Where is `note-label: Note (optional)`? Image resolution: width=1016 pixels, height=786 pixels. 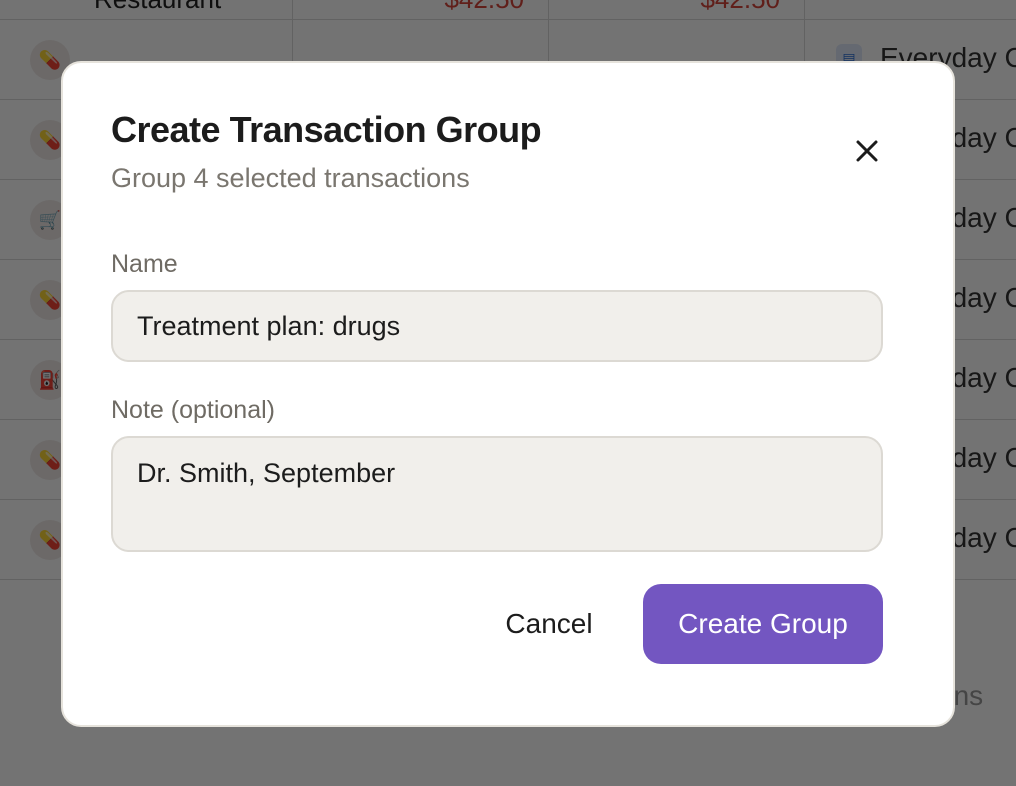
note-label: Note (optional) is located at coordinates (193, 410).